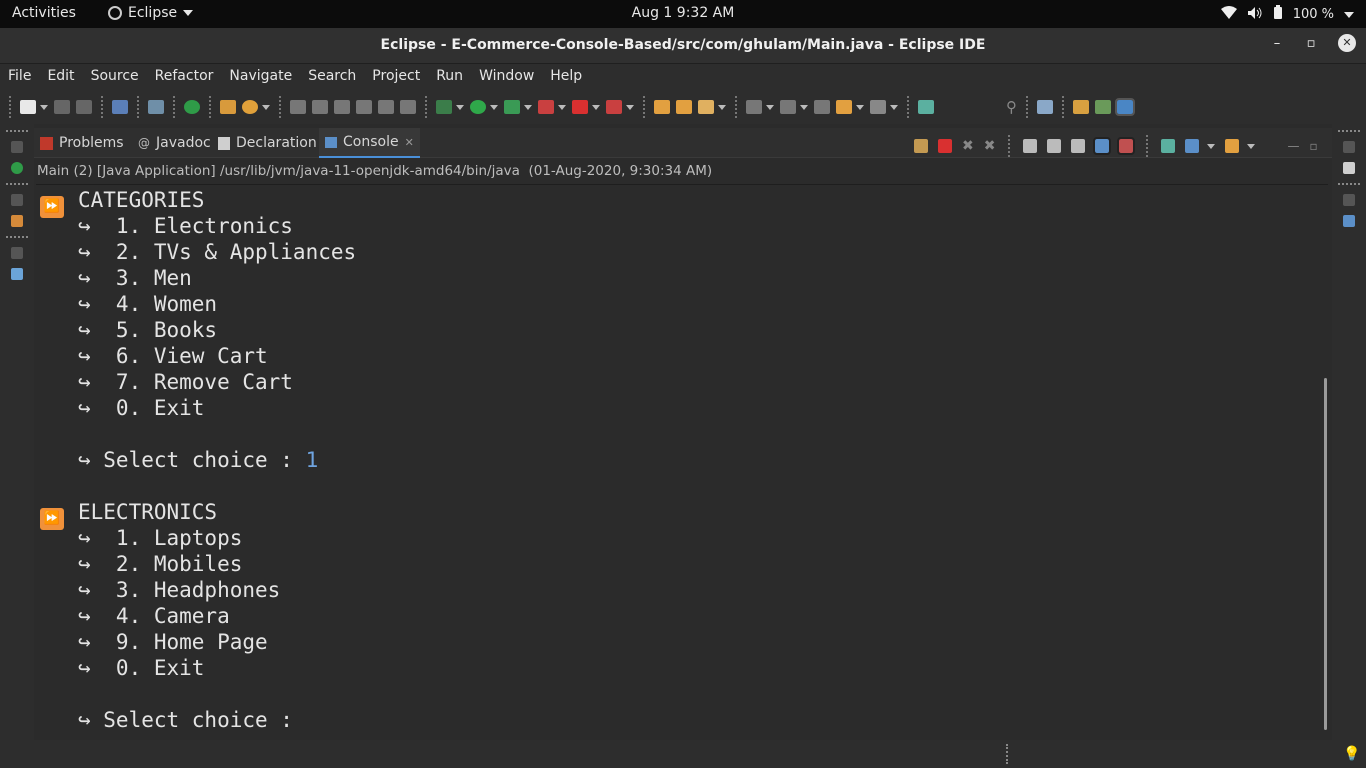 This screenshot has width=1366, height=768. I want to click on last-edit-icon, so click(822, 107).